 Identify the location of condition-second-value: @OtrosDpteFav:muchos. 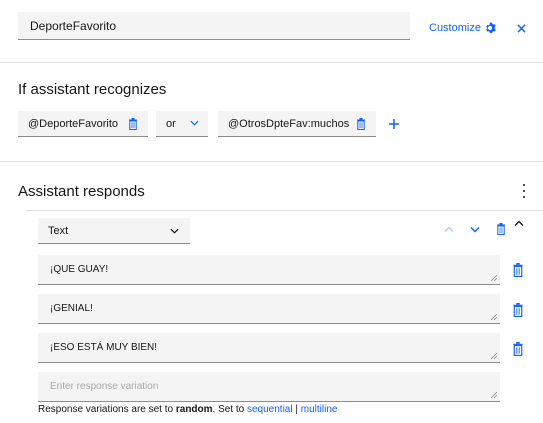
(289, 124).